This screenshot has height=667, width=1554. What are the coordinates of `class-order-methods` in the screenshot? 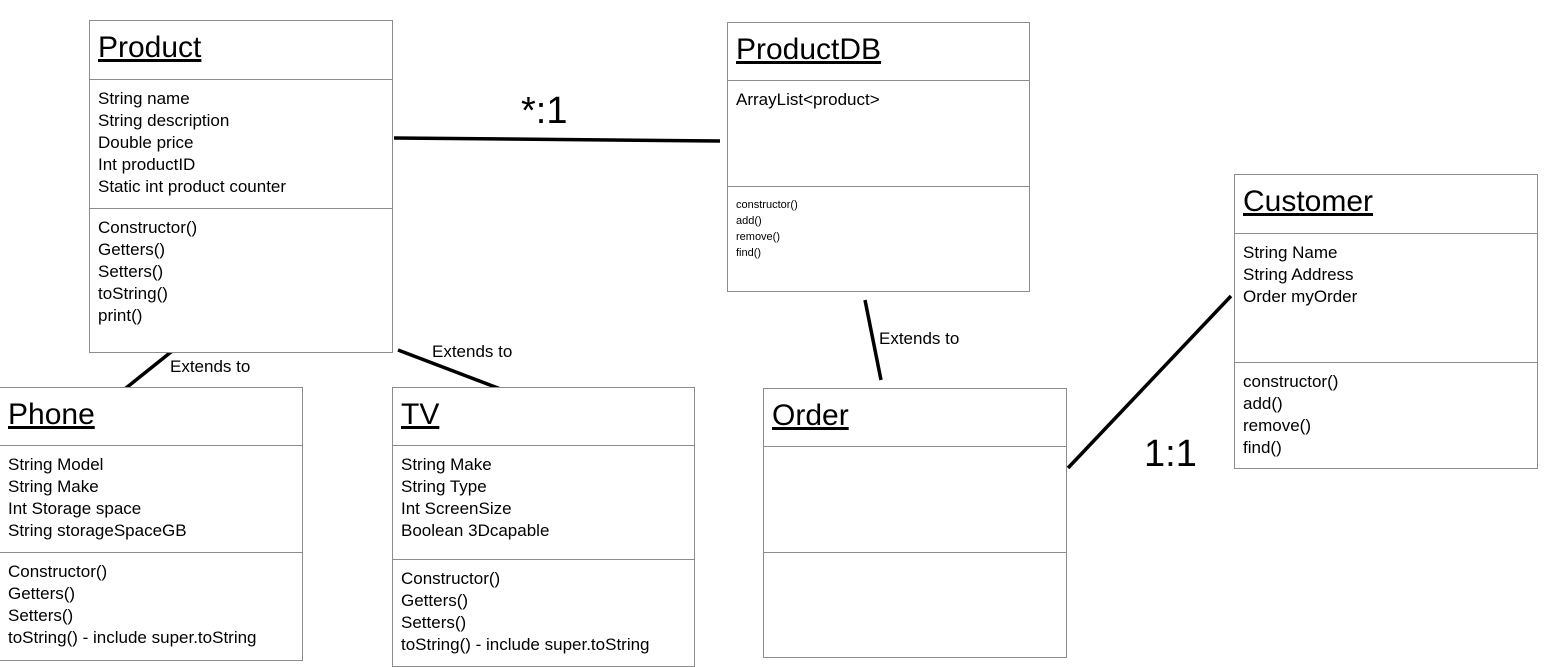 It's located at (915, 557).